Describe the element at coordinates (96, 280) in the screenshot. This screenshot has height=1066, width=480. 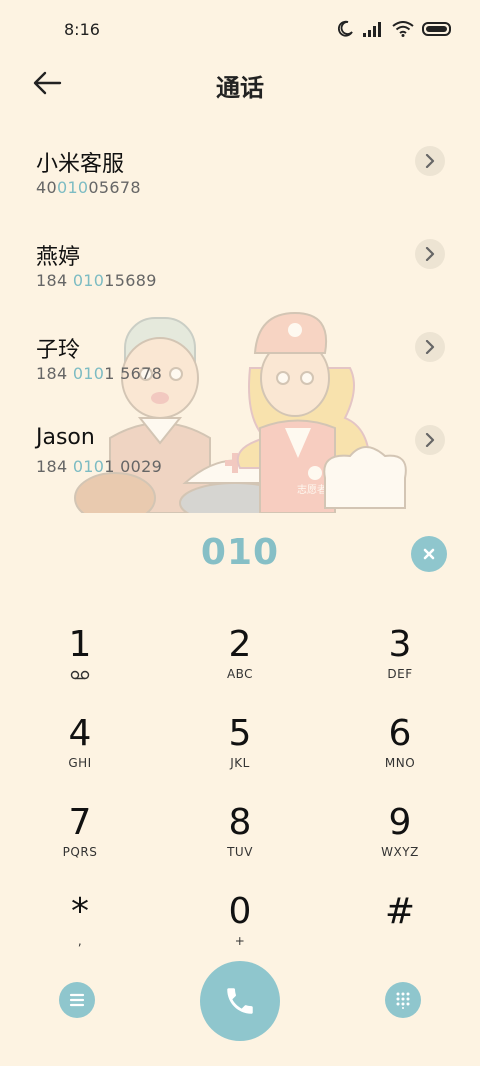
I see `contact-number: 184 01015689` at that location.